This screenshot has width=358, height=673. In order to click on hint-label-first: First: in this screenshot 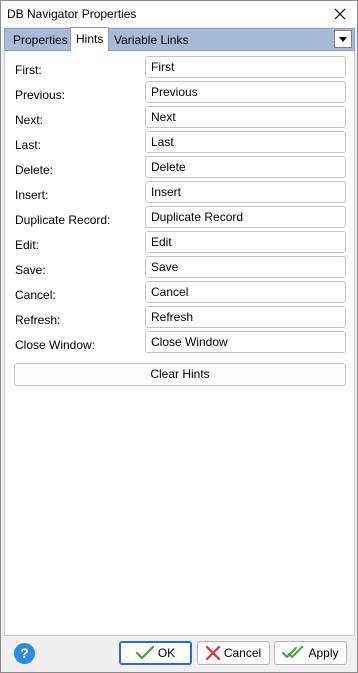, I will do `click(28, 70)`.